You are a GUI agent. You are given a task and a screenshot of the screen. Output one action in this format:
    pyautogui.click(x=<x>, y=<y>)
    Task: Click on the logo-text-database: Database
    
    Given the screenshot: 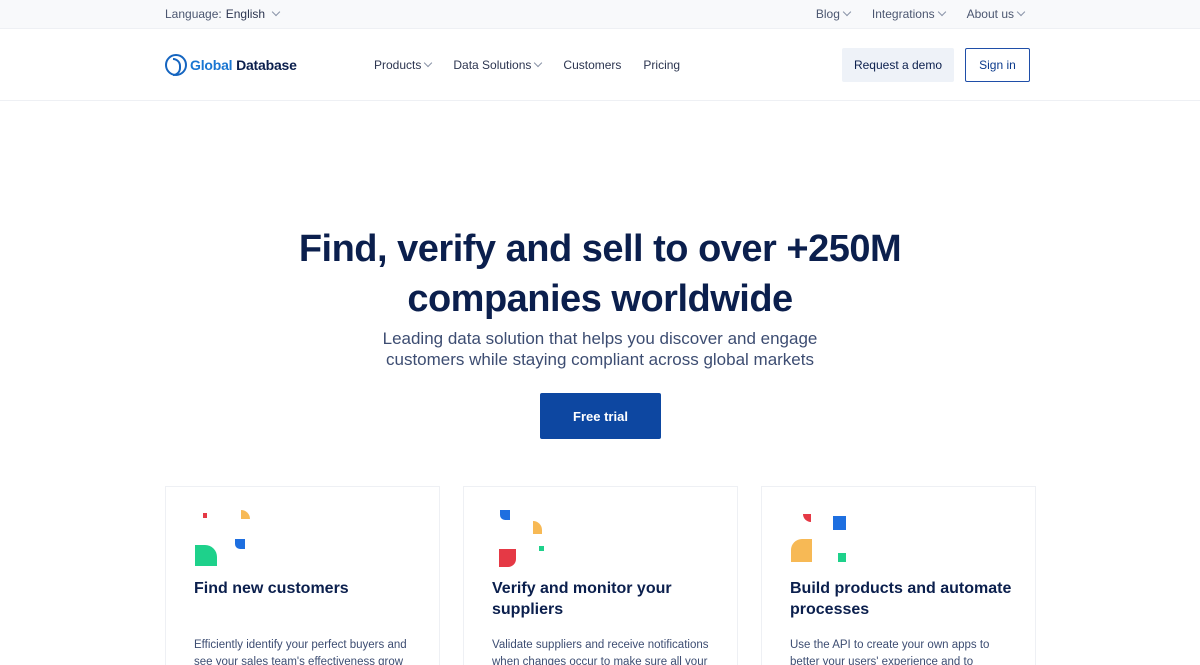 What is the action you would take?
    pyautogui.click(x=266, y=65)
    